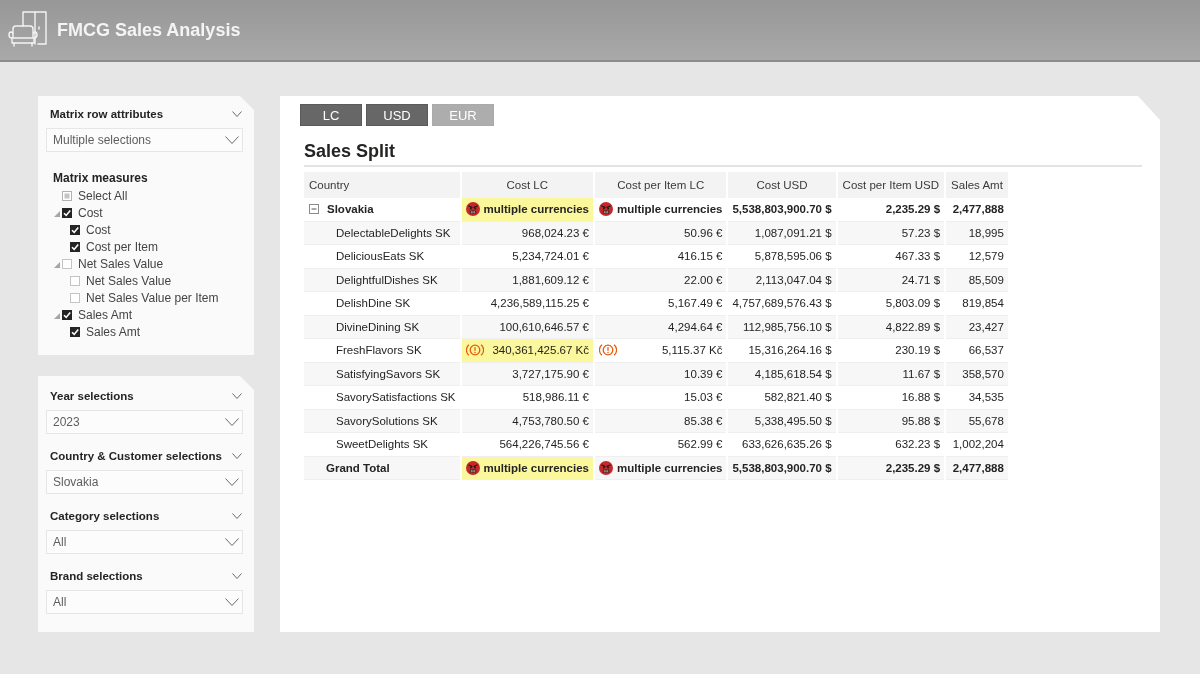 The height and width of the screenshot is (674, 1200). Describe the element at coordinates (661, 280) in the screenshot. I see `table-cell: 22.00 €` at that location.